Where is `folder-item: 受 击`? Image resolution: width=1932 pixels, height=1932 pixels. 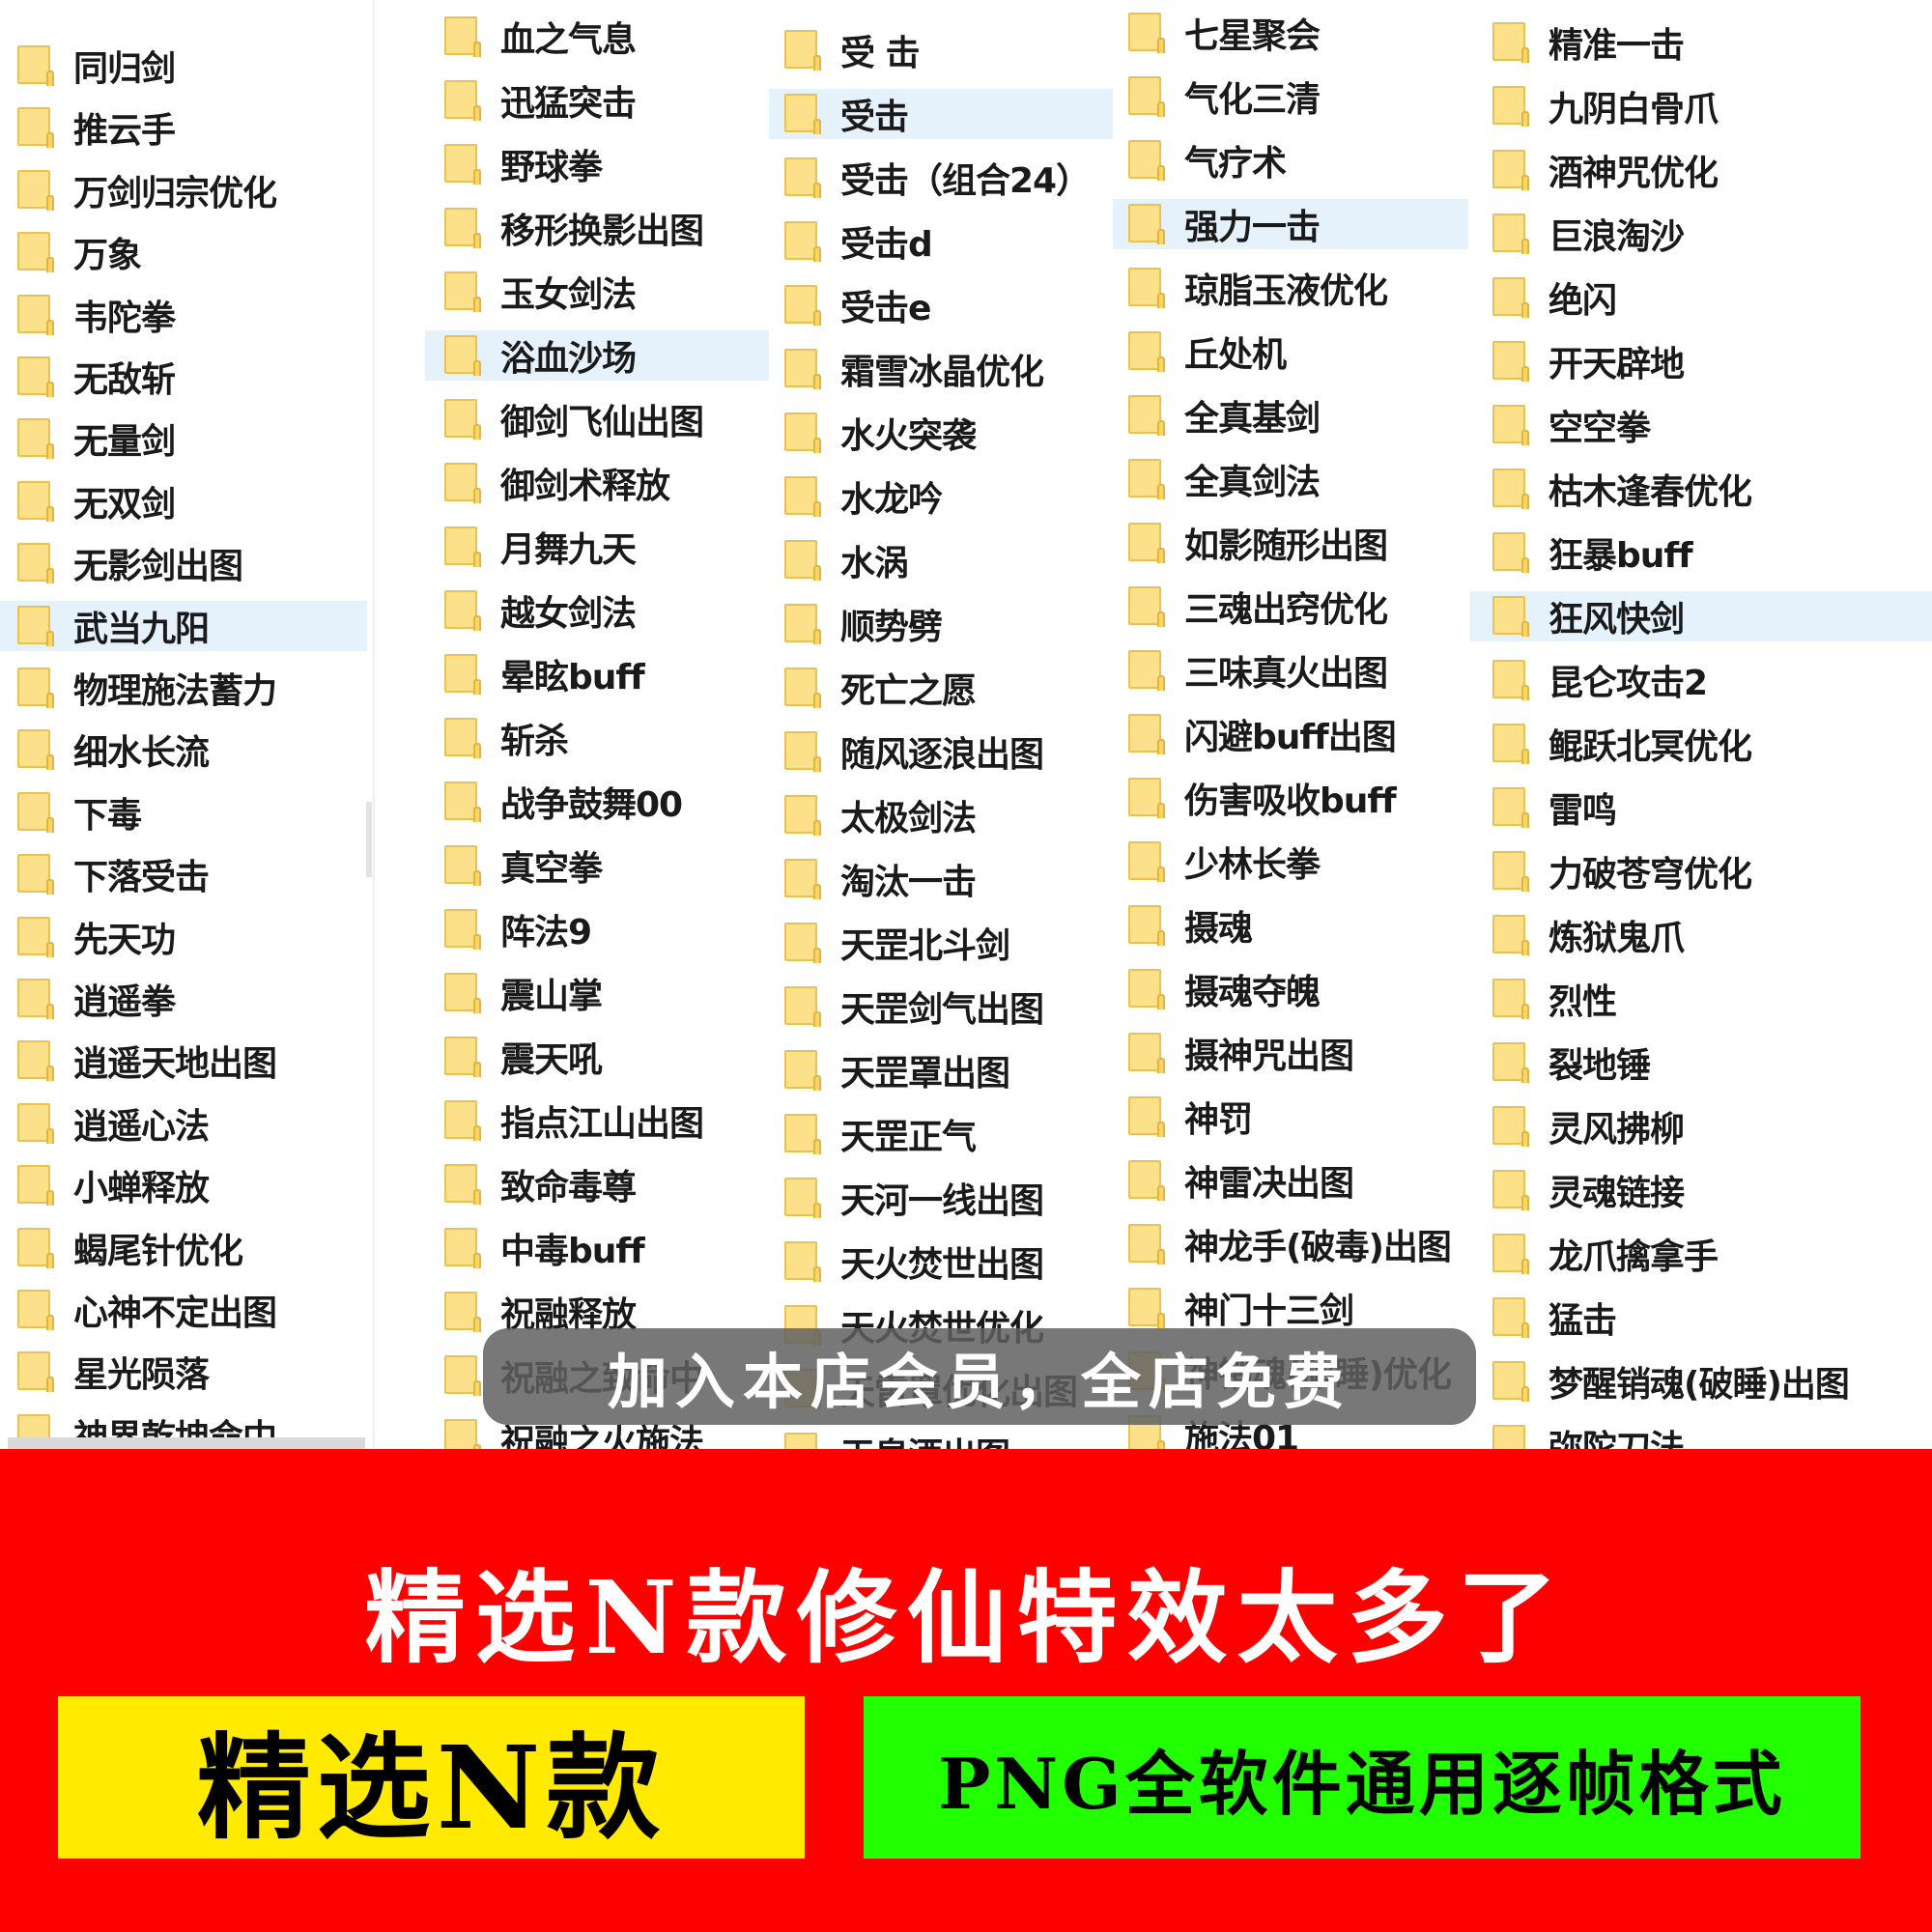
folder-item: 受 击 is located at coordinates (941, 50).